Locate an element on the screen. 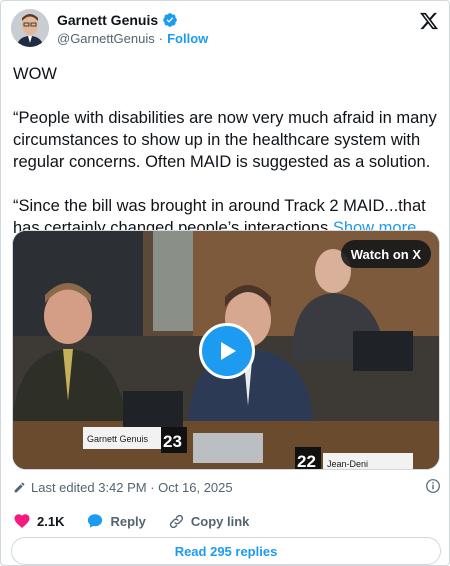  watch-on-x-button: Watch on X is located at coordinates (385, 254).